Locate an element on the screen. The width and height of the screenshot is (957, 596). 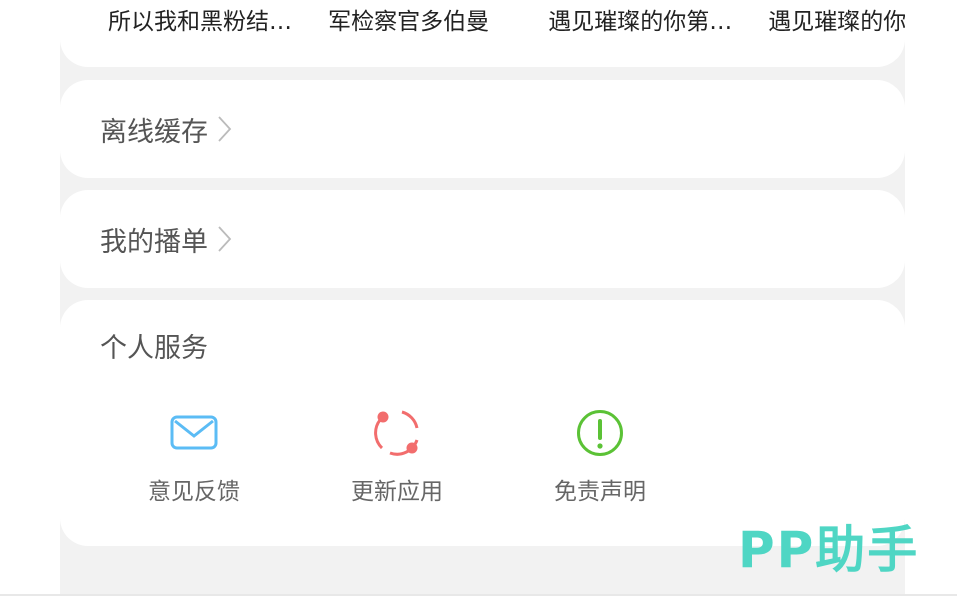
offline-cache-label: 离线缓存 is located at coordinates (154, 132).